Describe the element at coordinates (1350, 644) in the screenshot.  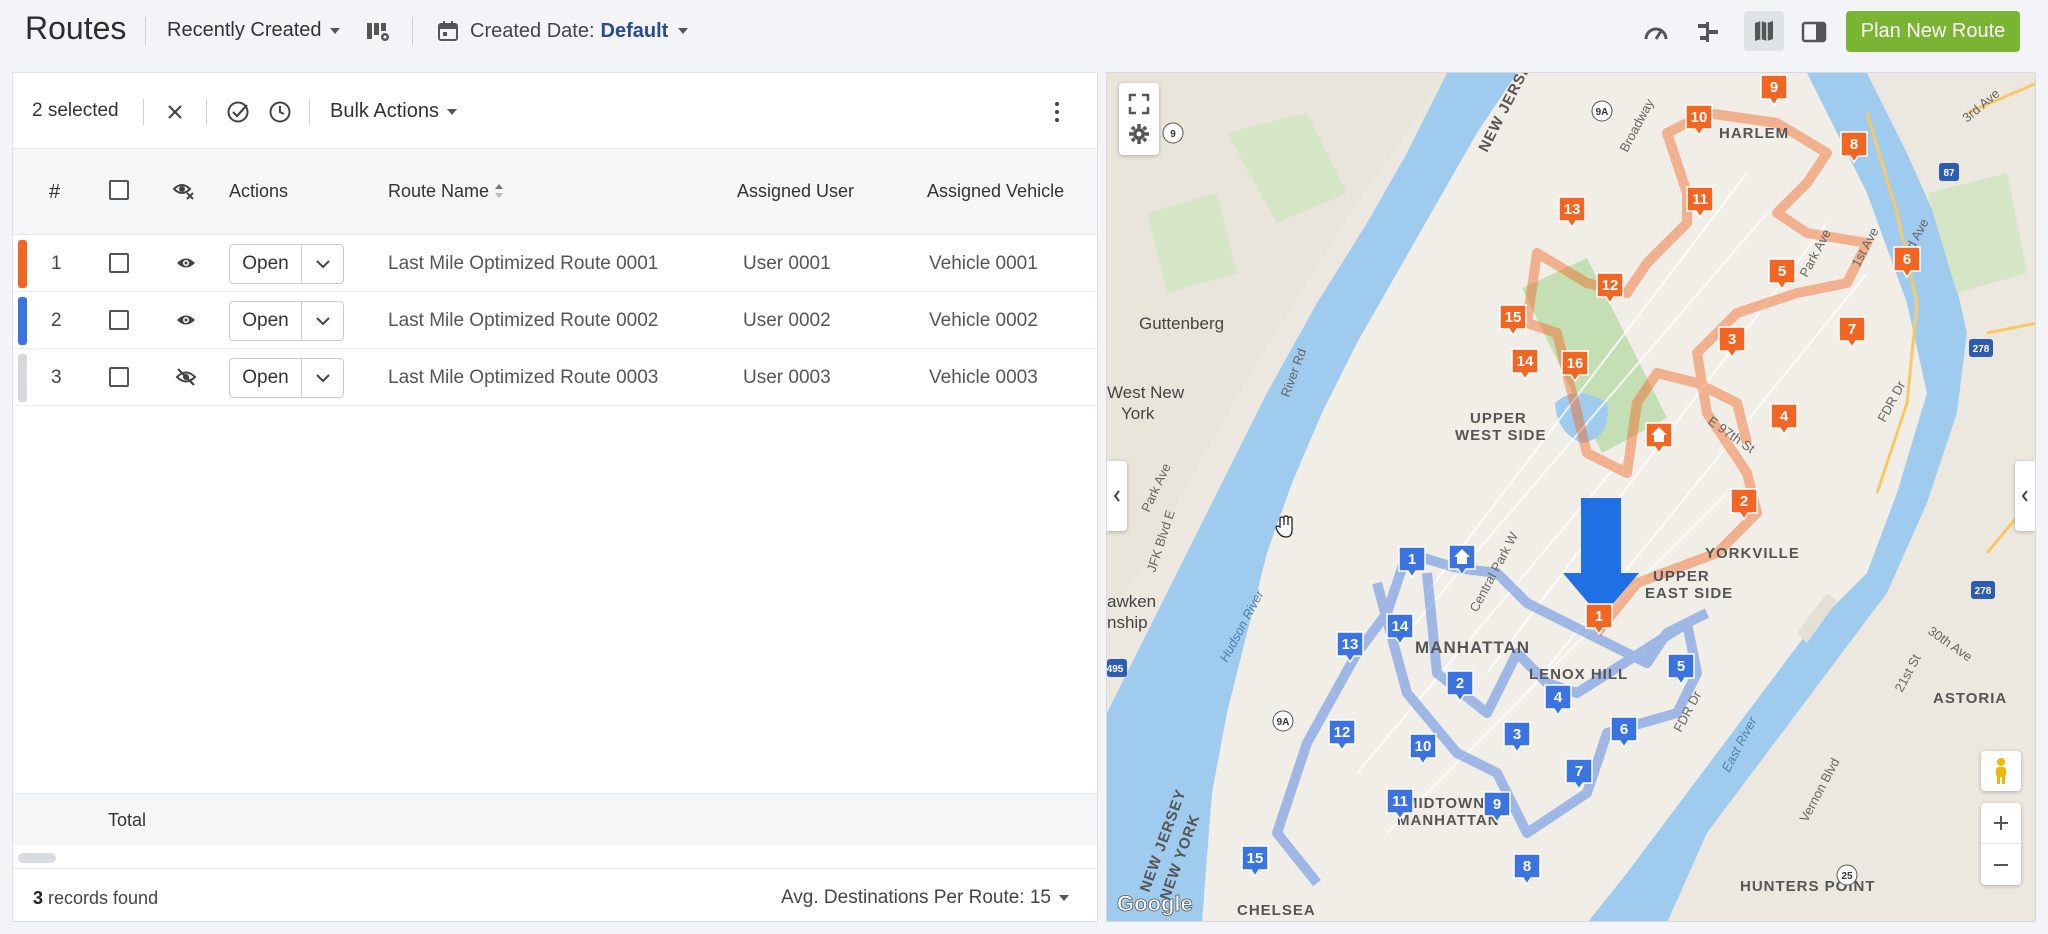
I see `stop-number: 13` at that location.